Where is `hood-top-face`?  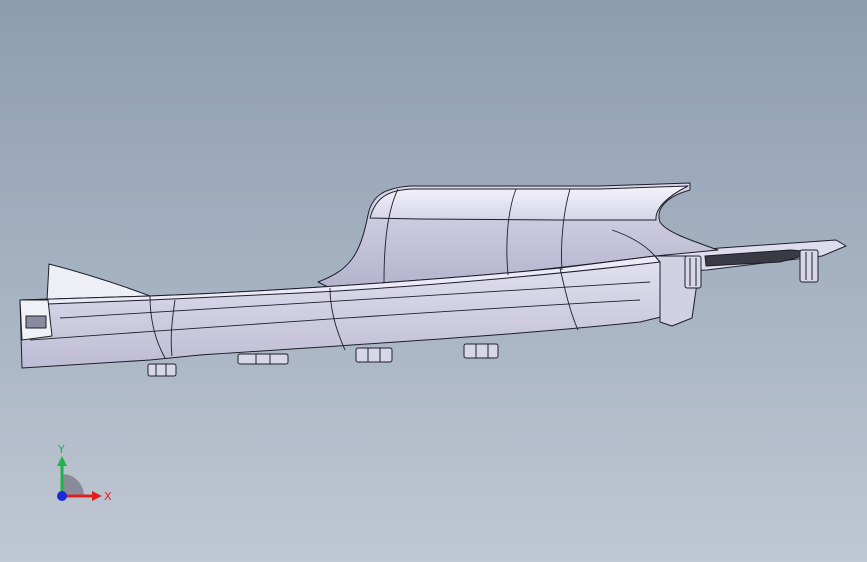
hood-top-face is located at coordinates (529, 203).